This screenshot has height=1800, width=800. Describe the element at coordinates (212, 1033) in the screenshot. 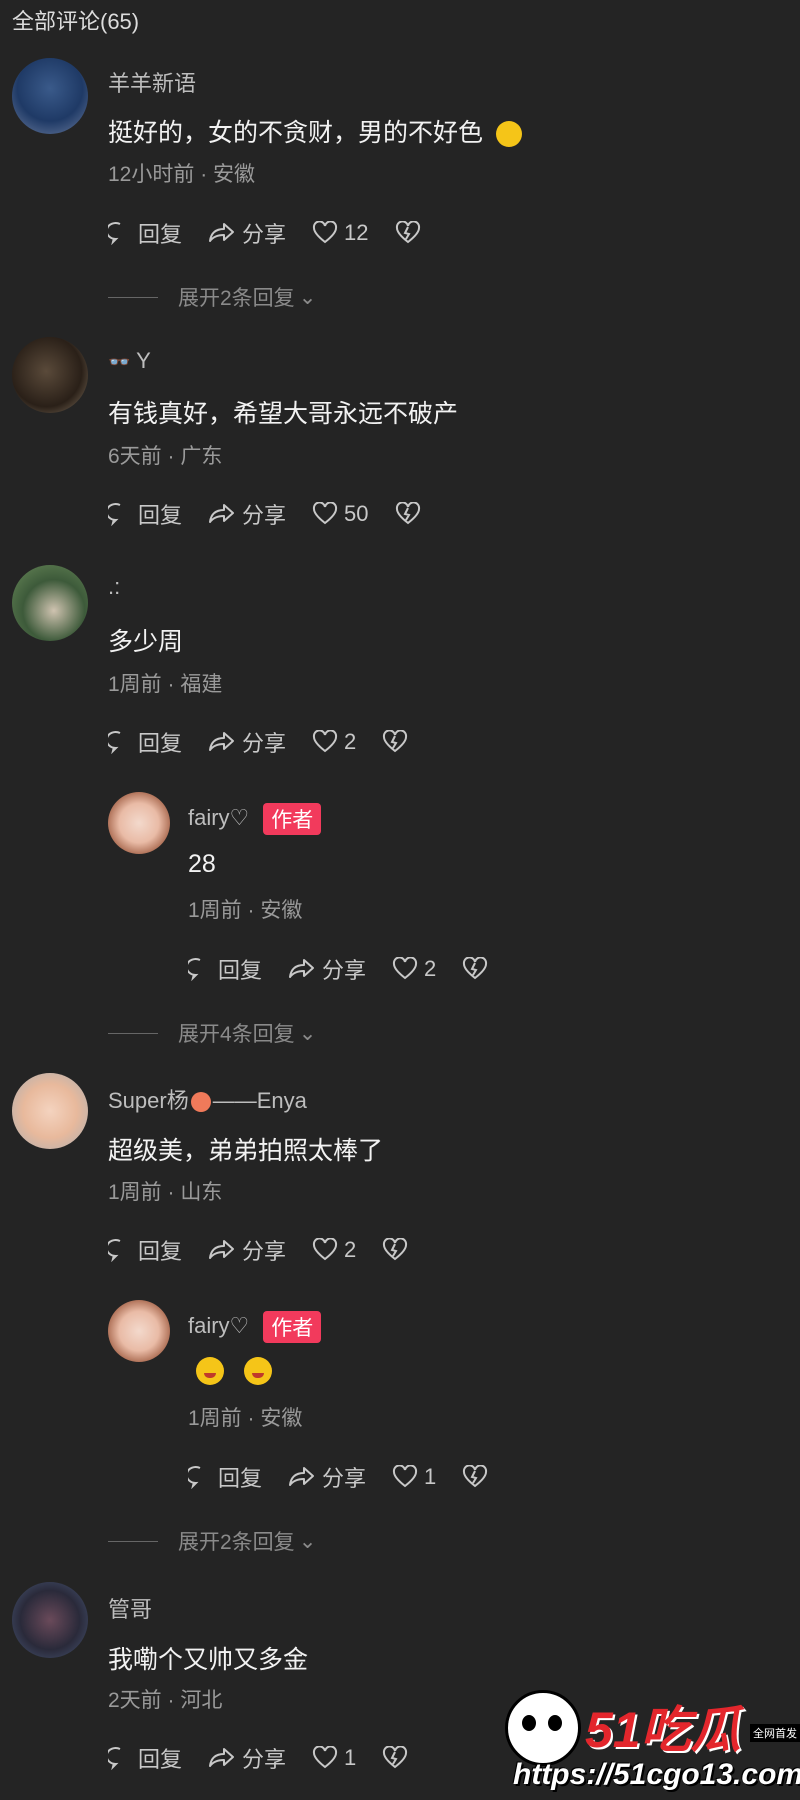

I see `expand-replies: 展开4条回复 ⌄` at that location.